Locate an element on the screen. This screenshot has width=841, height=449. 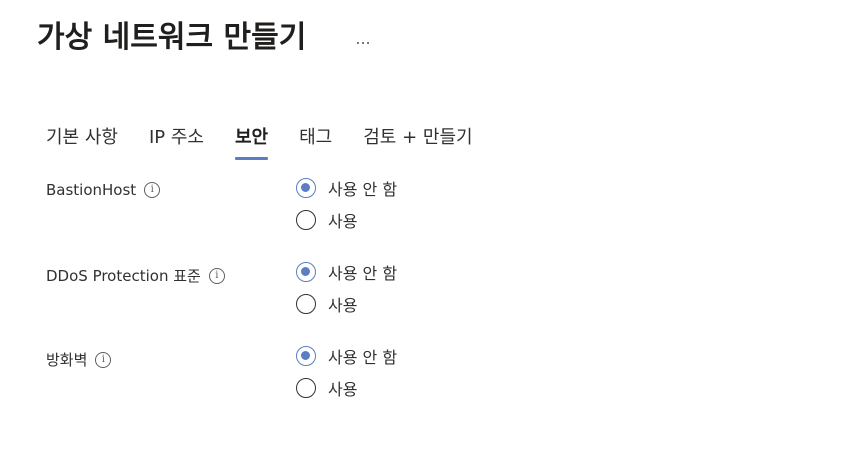
radio-bastion-host-enable: 사용 is located at coordinates (346, 220).